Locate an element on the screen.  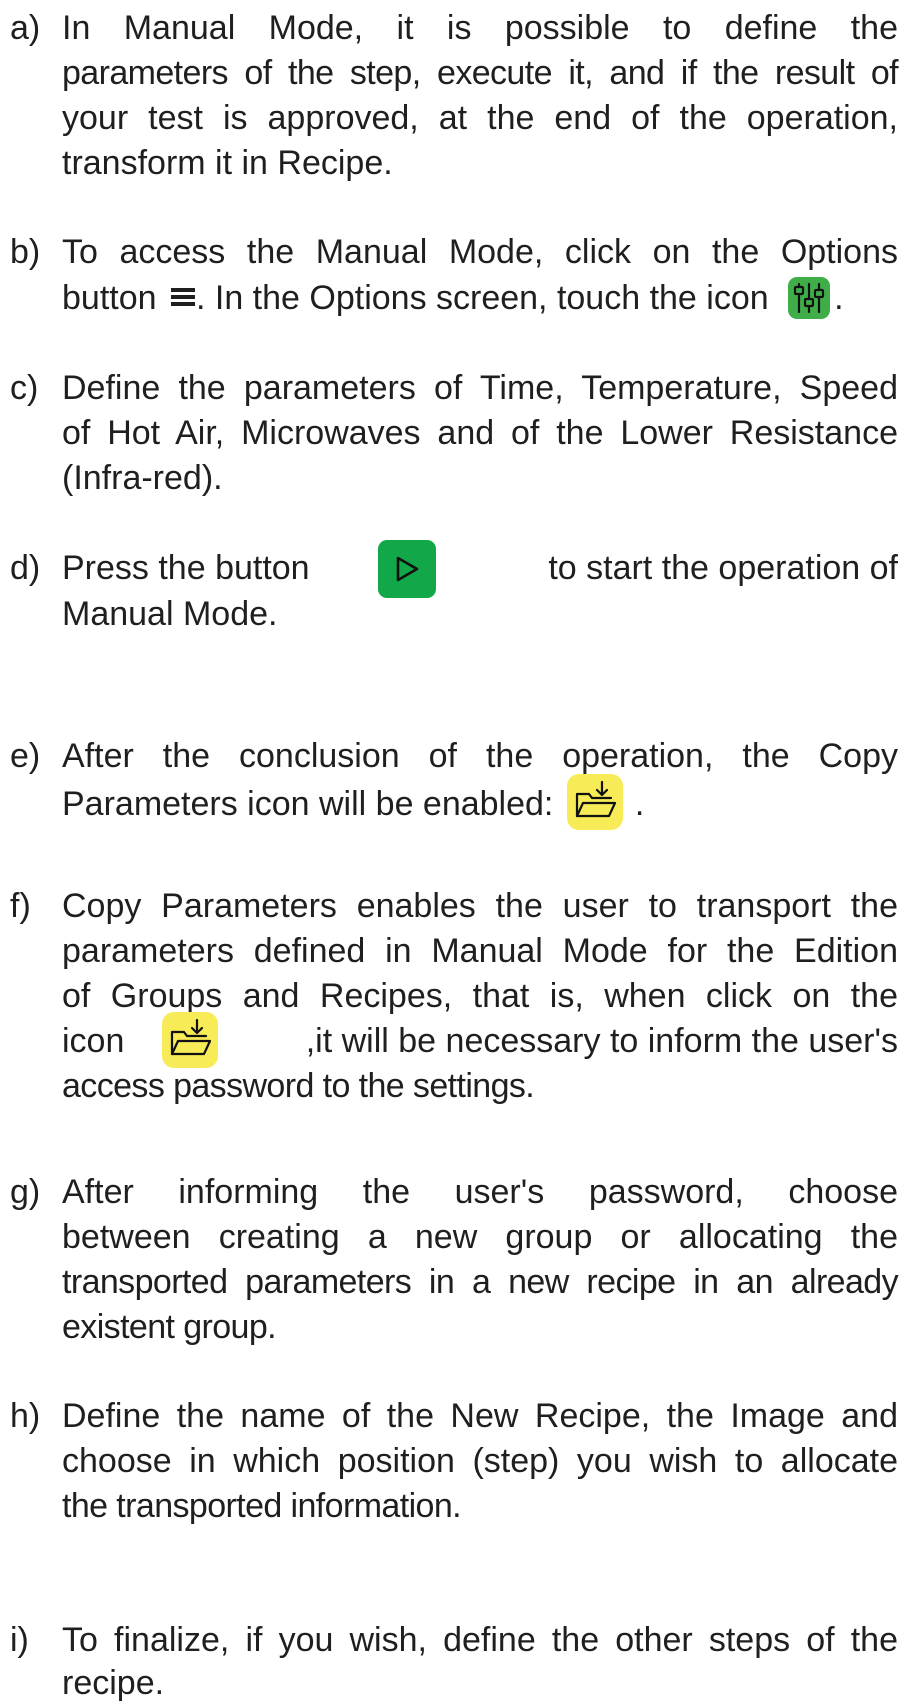
item-text: button is located at coordinates (109, 298).